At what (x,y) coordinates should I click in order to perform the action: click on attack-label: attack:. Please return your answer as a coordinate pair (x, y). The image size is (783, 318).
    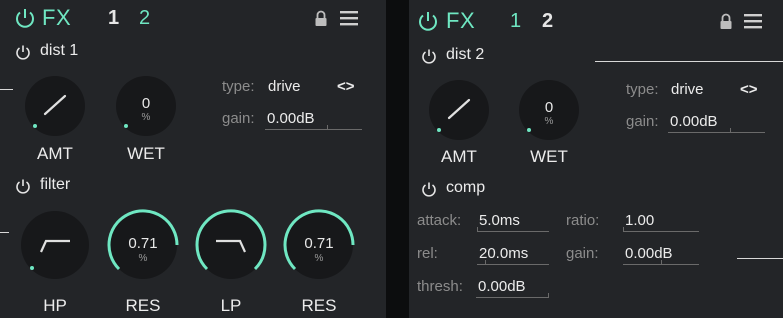
    Looking at the image, I should click on (439, 220).